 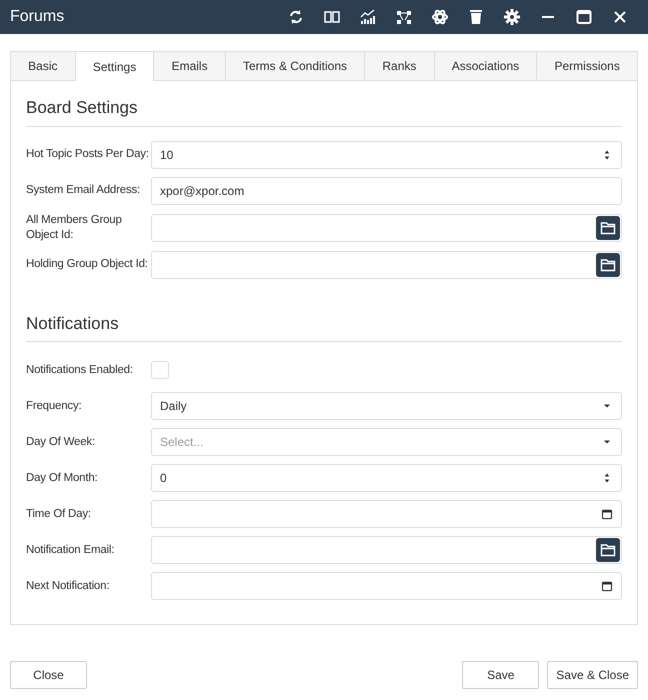 I want to click on field-label: System Email Address:, so click(x=84, y=190).